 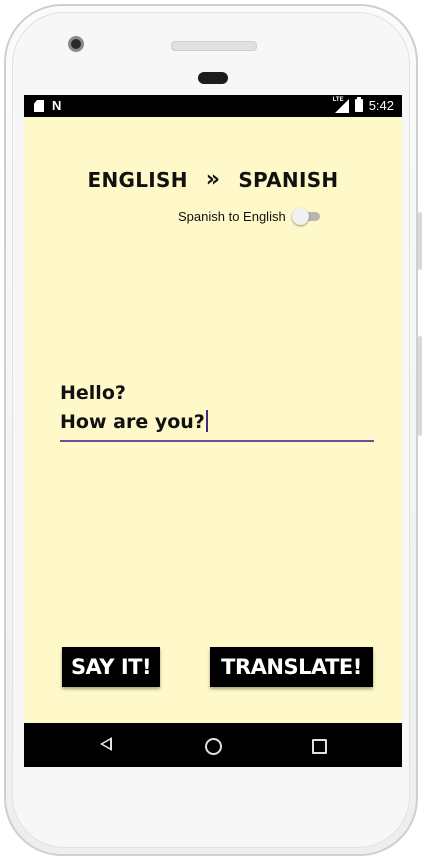 I want to click on input-text: Hello? How are you?, so click(x=217, y=408).